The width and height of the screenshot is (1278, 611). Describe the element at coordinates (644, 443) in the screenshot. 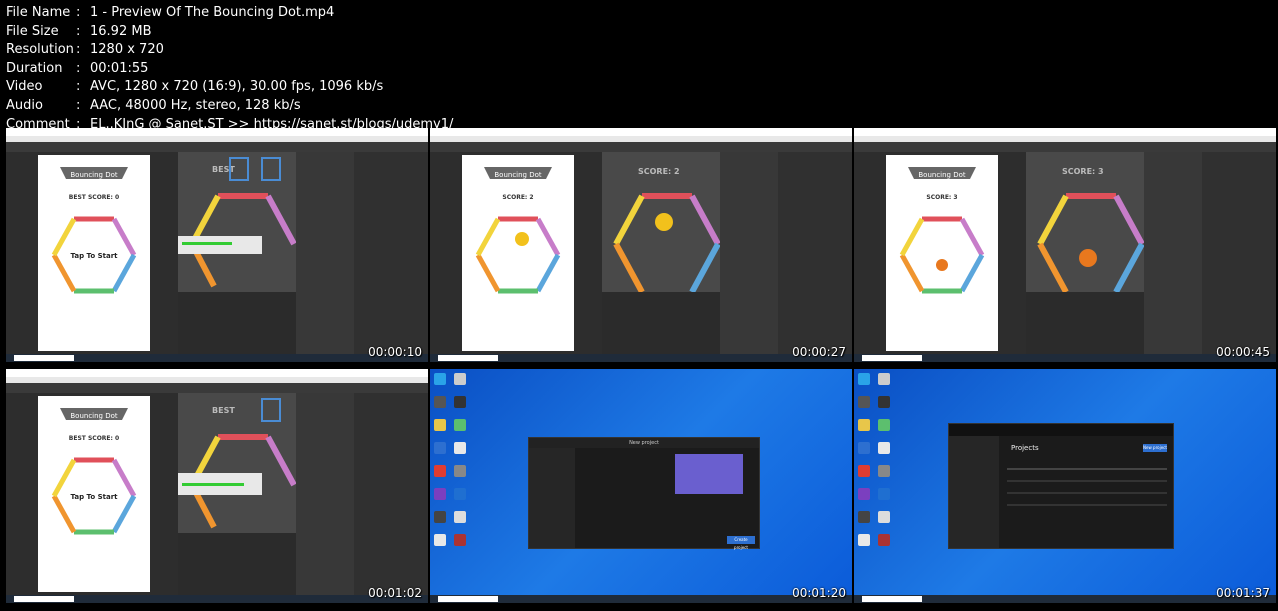

I see `hub-title: New project` at that location.